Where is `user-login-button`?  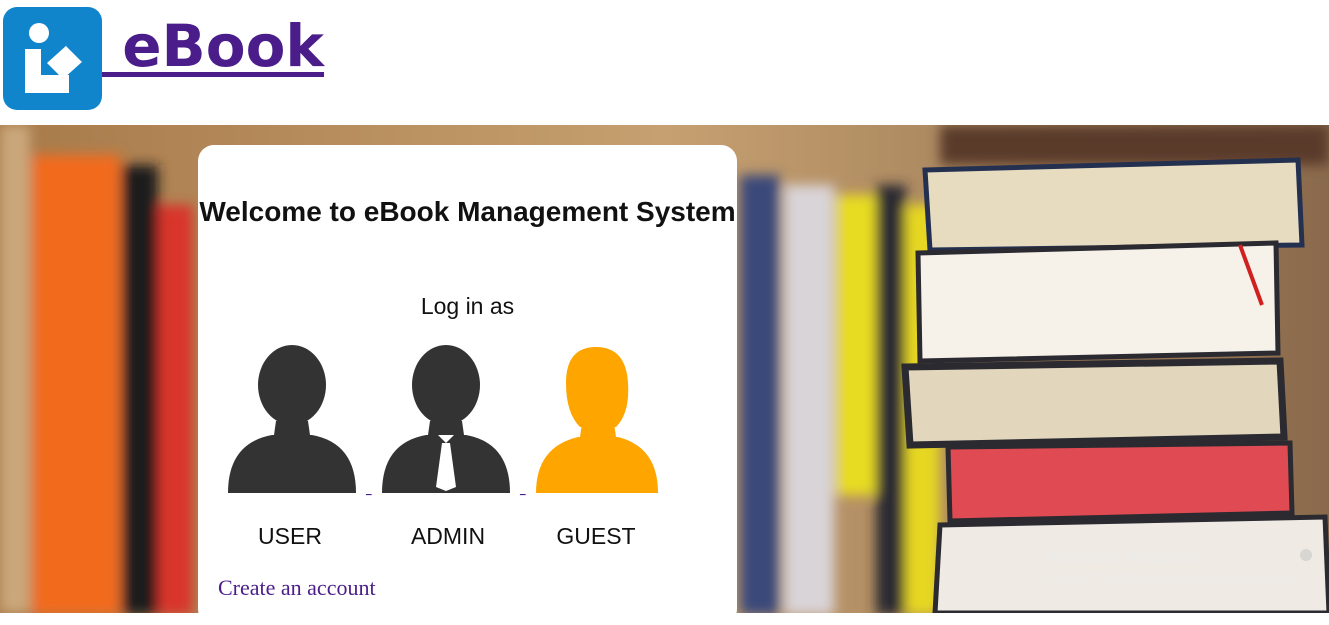 user-login-button is located at coordinates (293, 418).